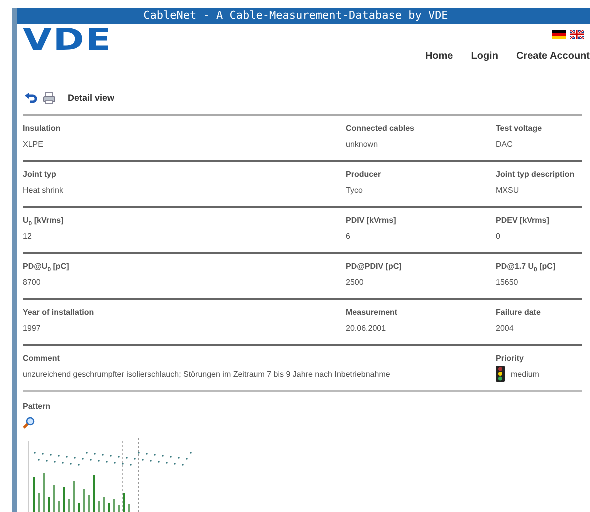 The width and height of the screenshot is (590, 512). What do you see at coordinates (520, 128) in the screenshot?
I see `field-label: Test voltage` at bounding box center [520, 128].